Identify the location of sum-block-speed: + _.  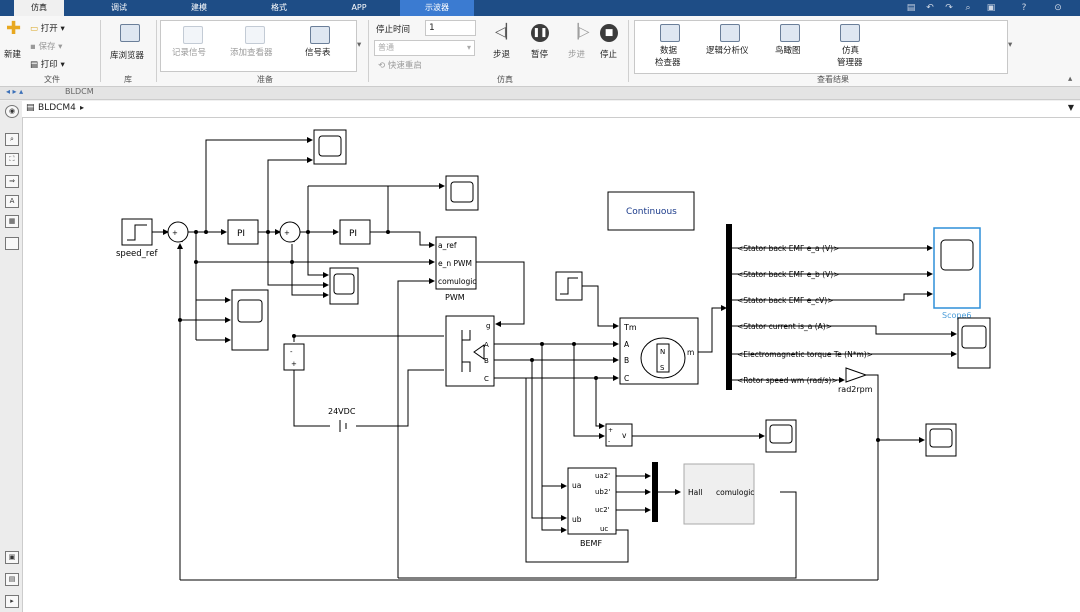
(178, 232).